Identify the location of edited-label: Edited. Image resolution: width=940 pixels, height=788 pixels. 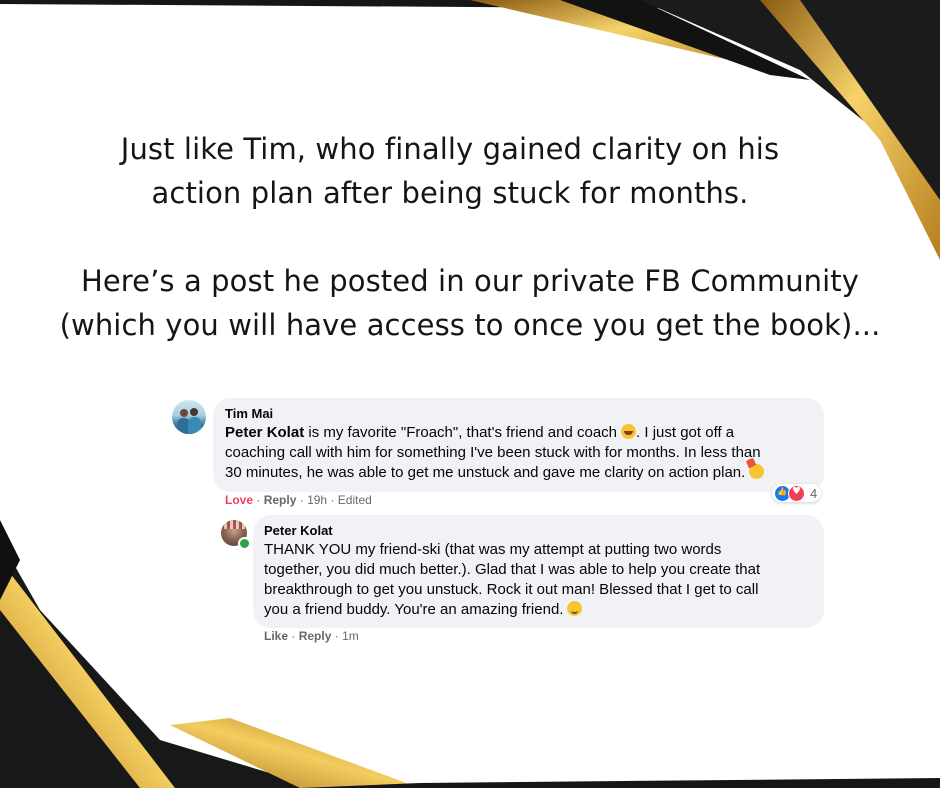
(354, 500).